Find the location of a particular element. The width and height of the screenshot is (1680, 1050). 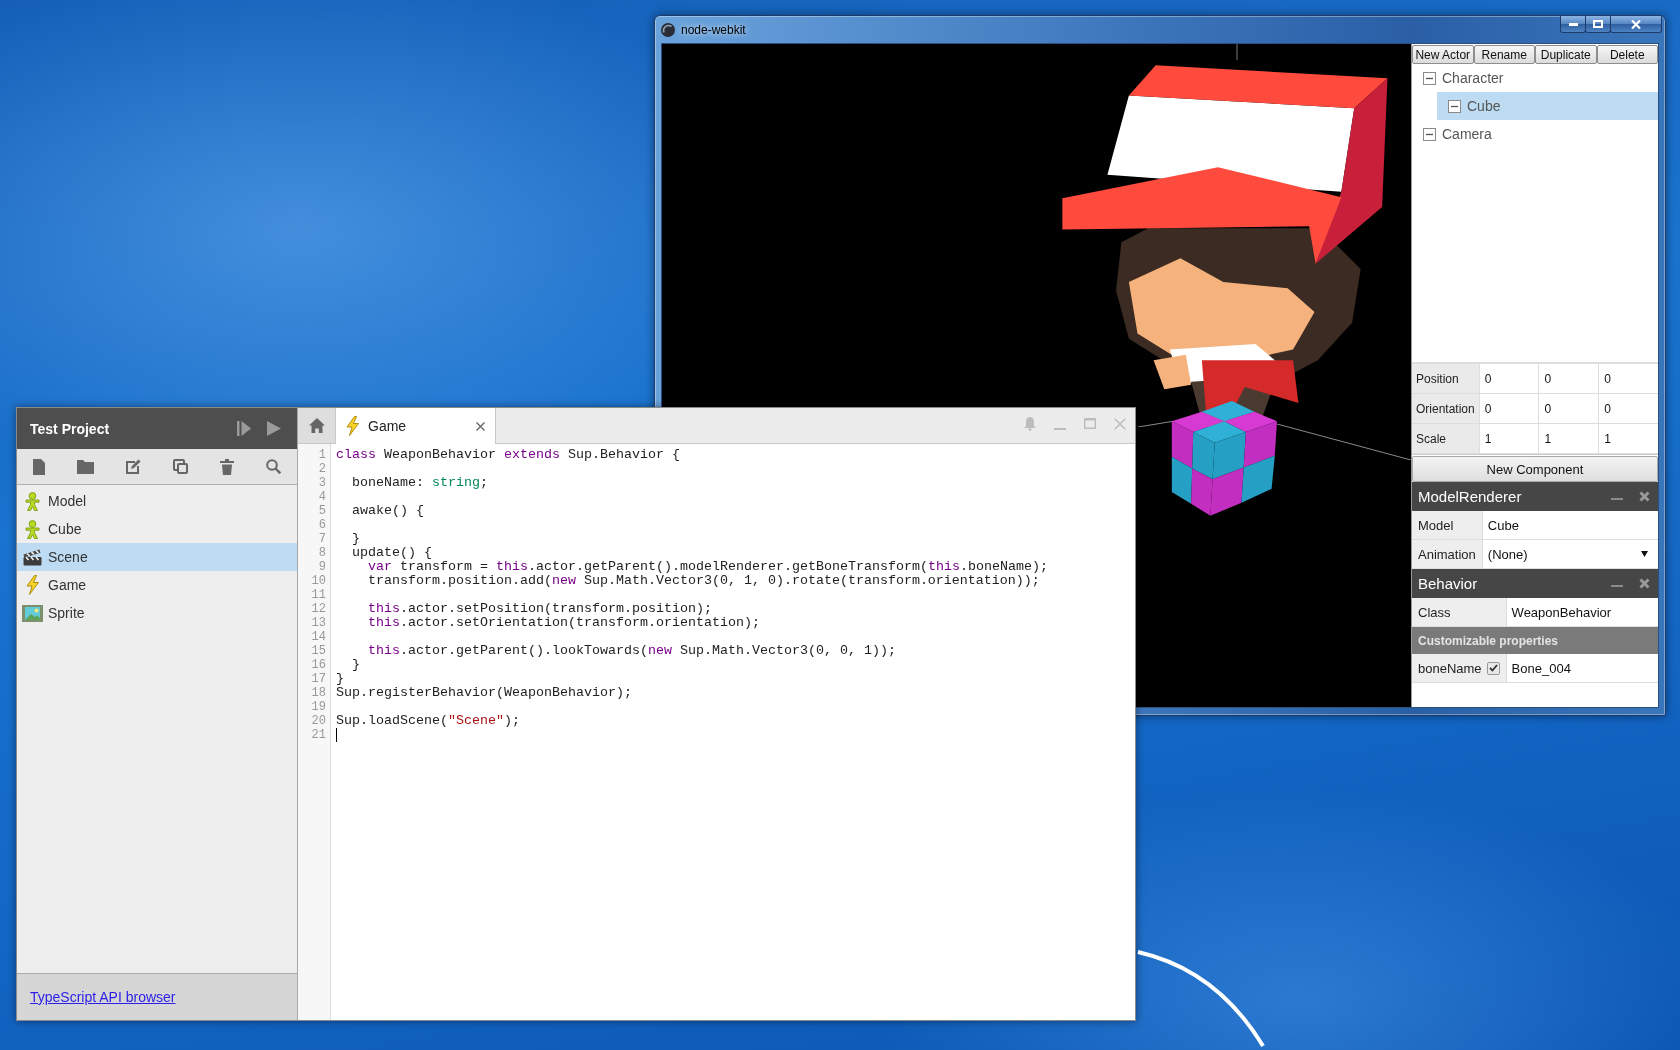

tree-item: Character is located at coordinates (1535, 78).